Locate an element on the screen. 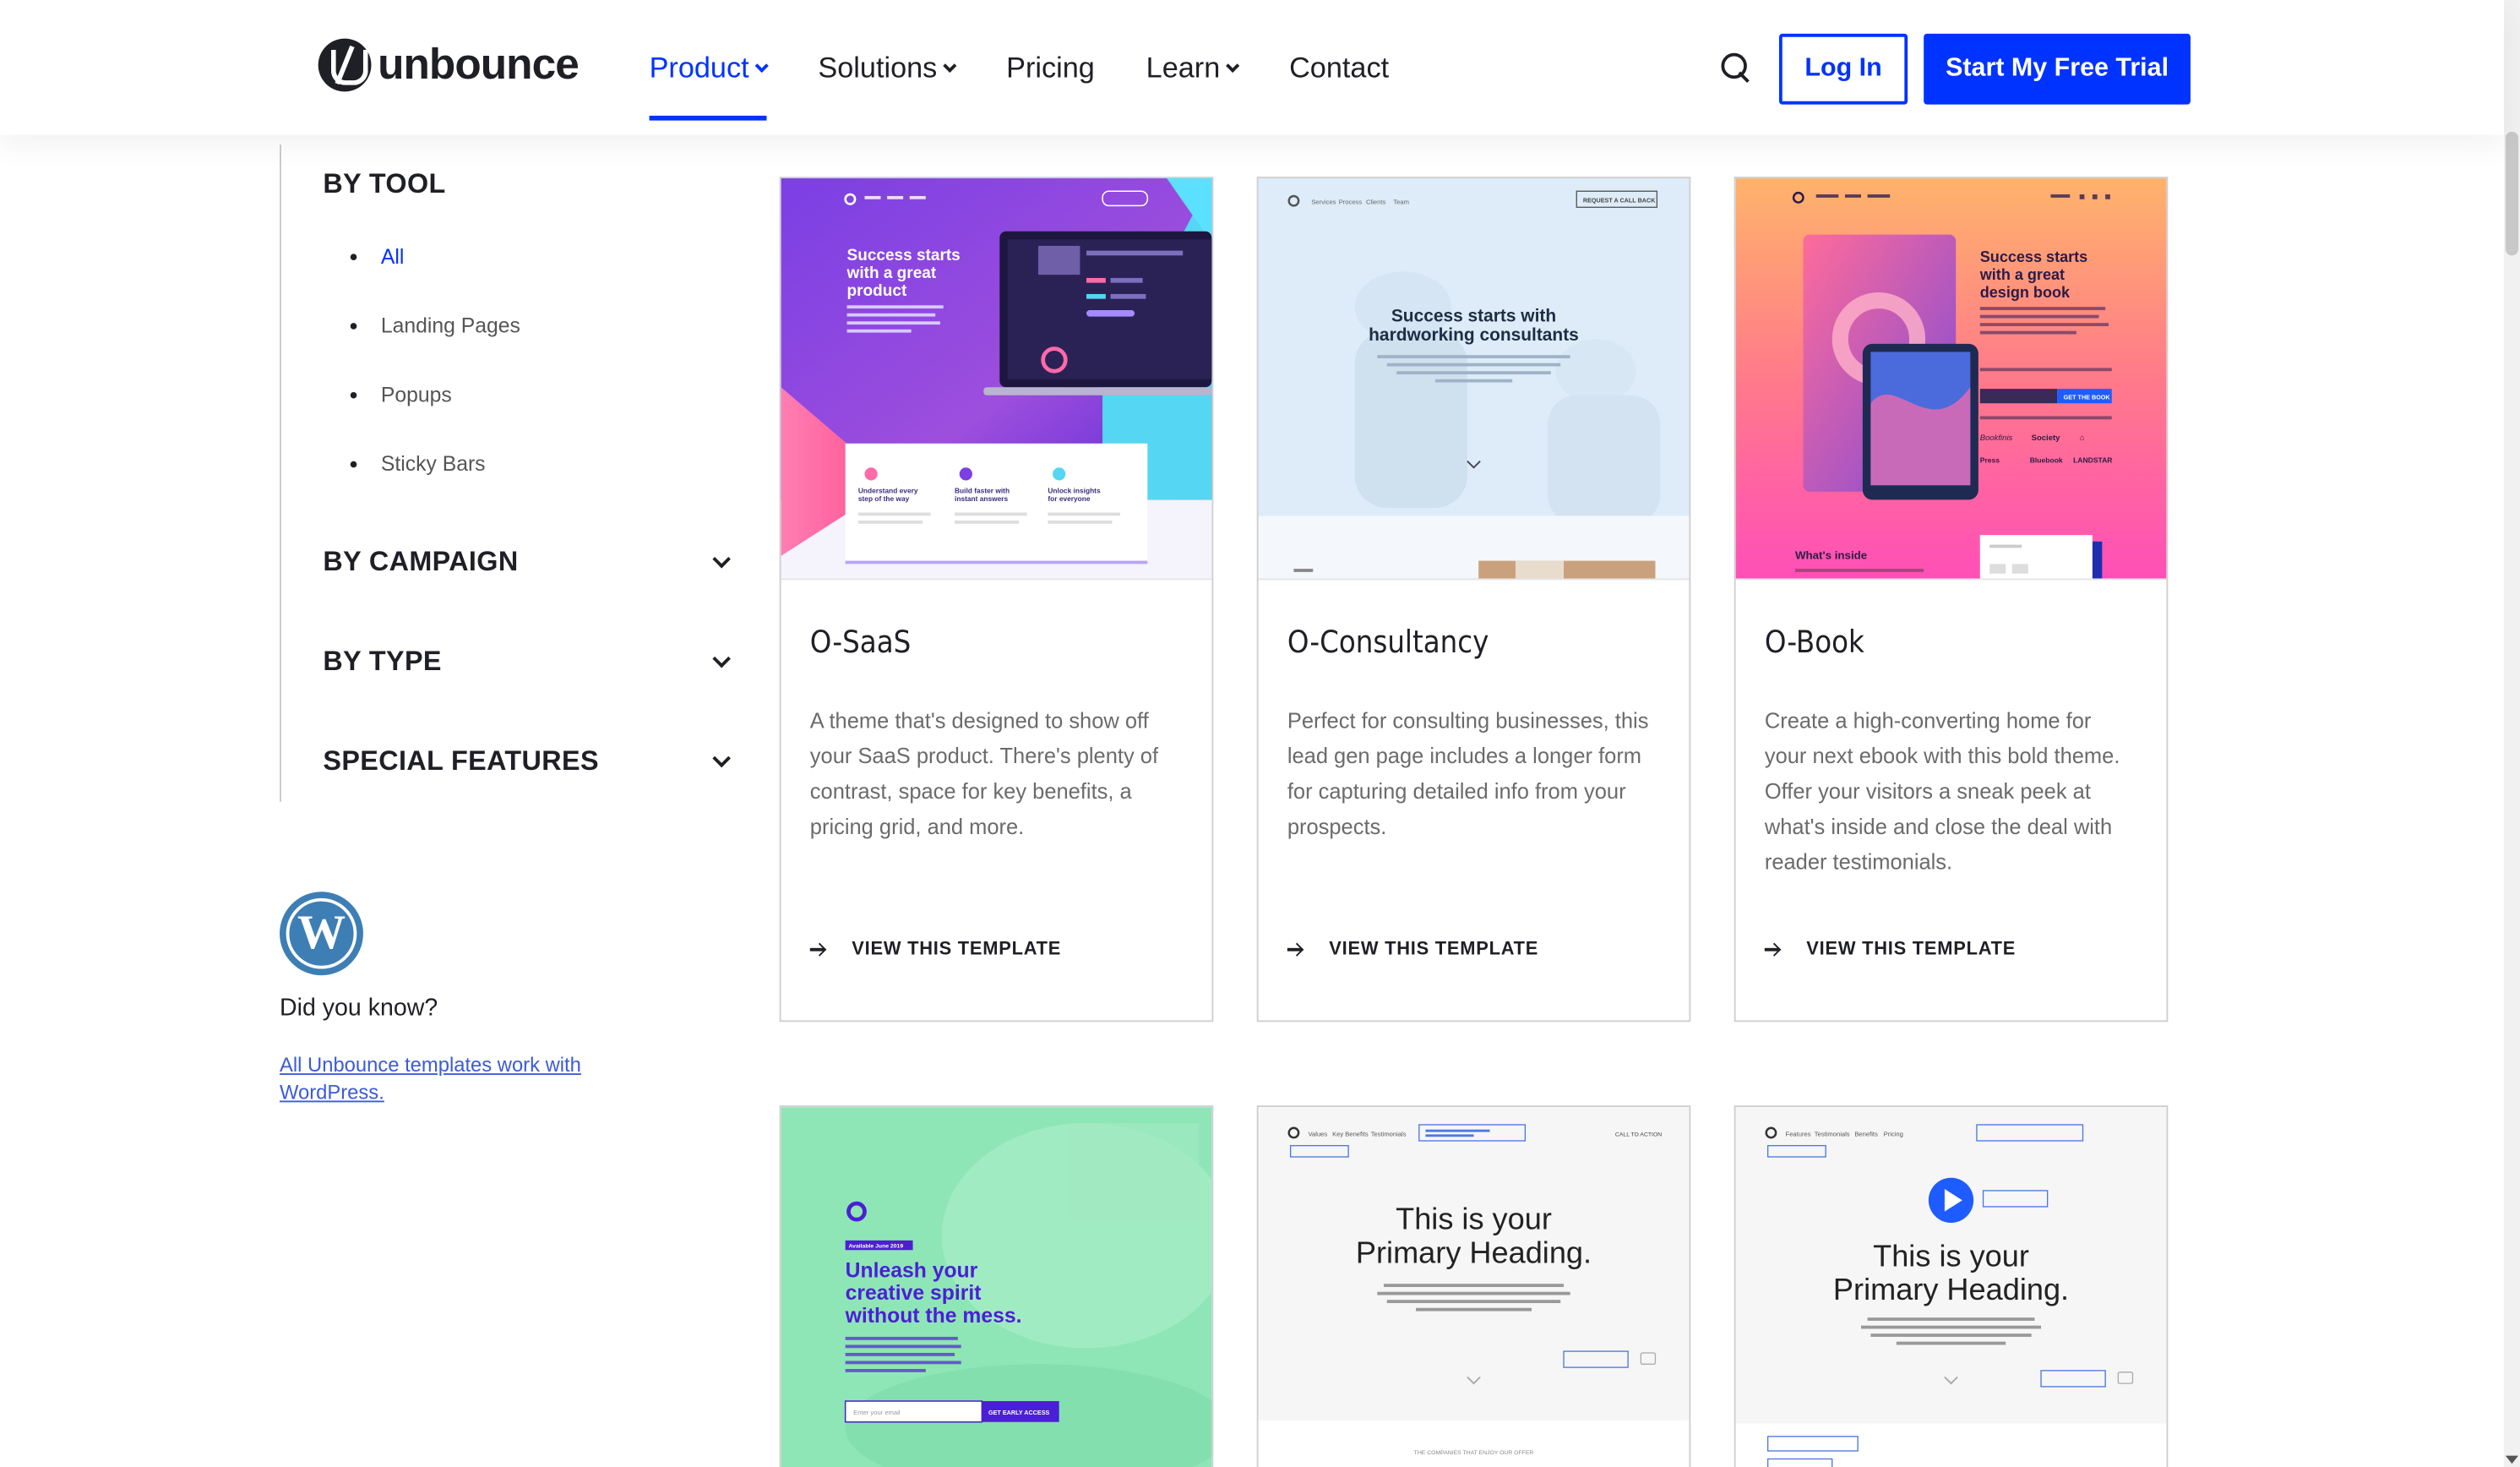 This screenshot has height=1467, width=2520. tpl3-nav-features: Features is located at coordinates (1798, 1133).